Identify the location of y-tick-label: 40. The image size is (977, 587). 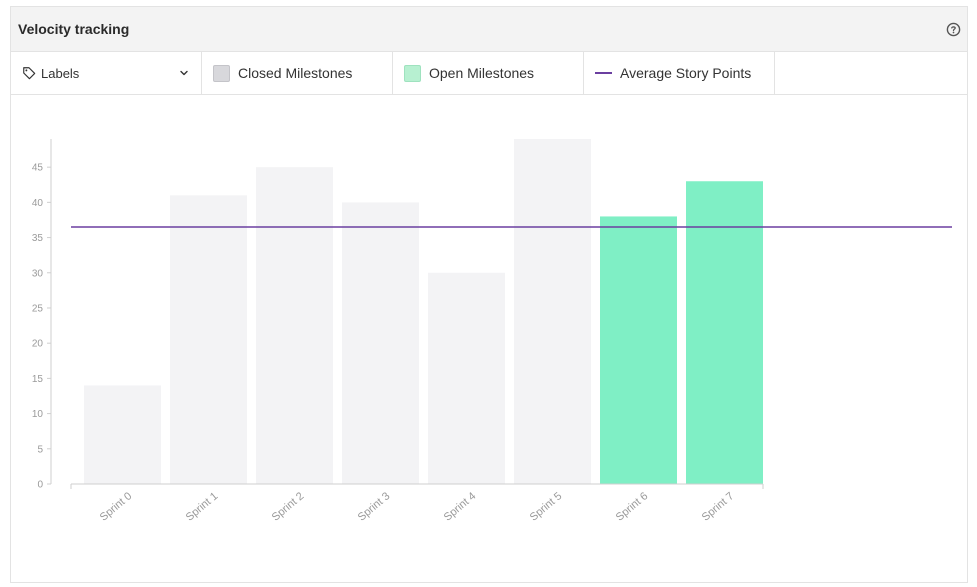
(38, 203).